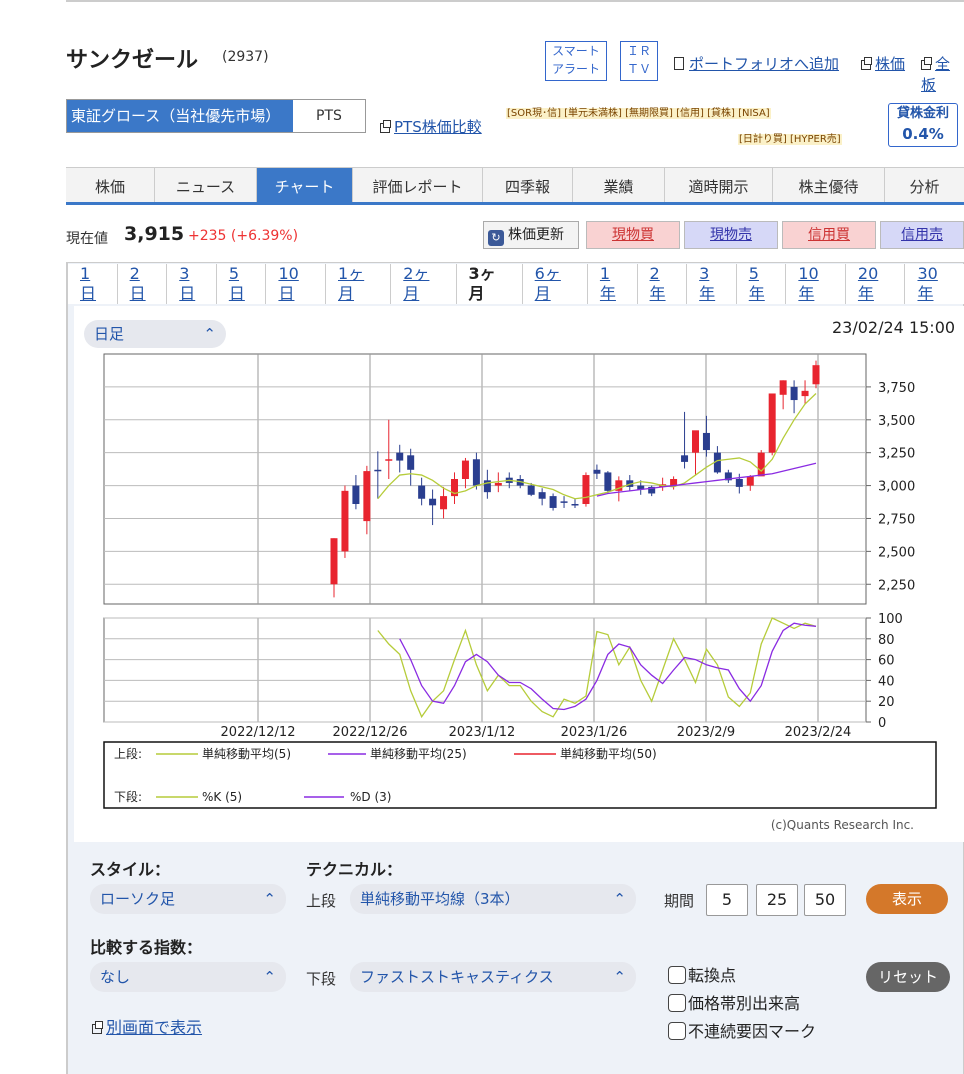 The height and width of the screenshot is (1074, 964). I want to click on range-10: 1年, so click(613, 284).